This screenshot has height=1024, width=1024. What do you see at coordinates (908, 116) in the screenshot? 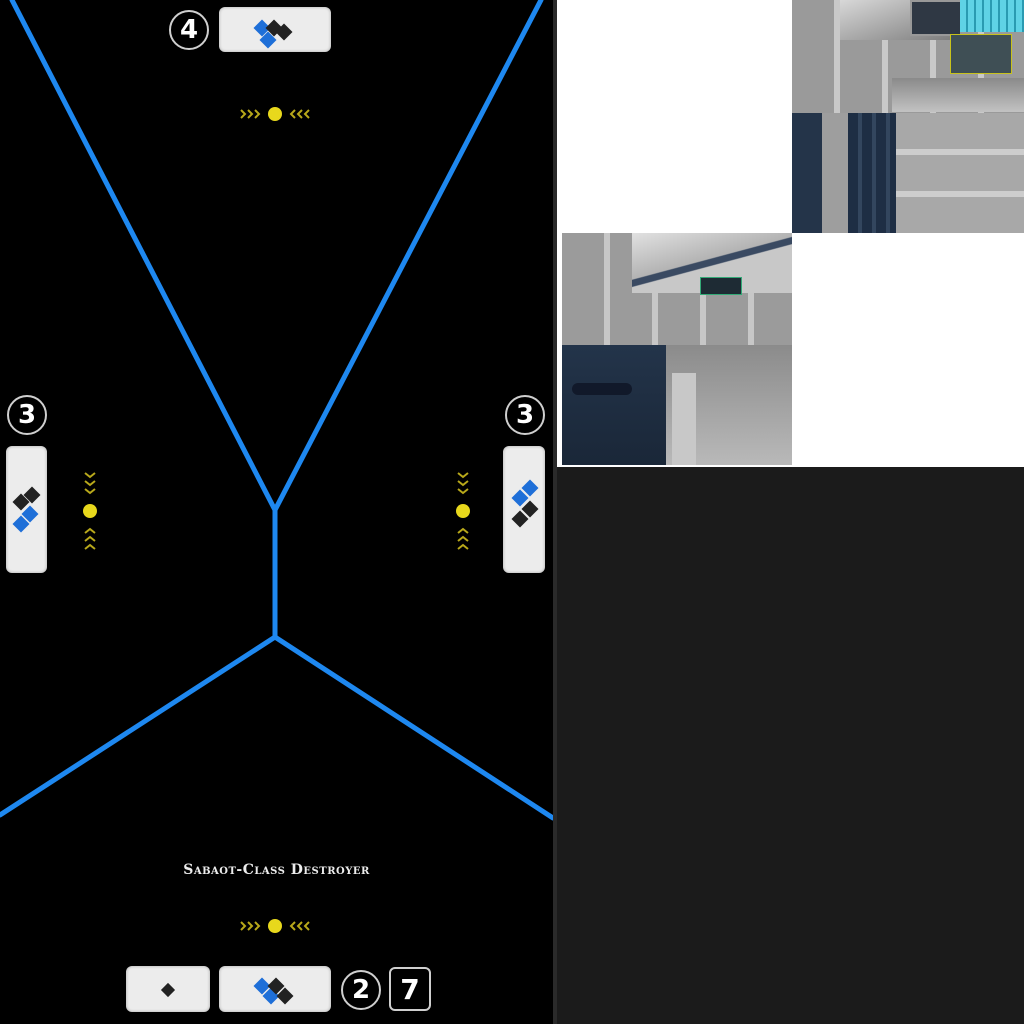
I see `hull-texture-top-right` at bounding box center [908, 116].